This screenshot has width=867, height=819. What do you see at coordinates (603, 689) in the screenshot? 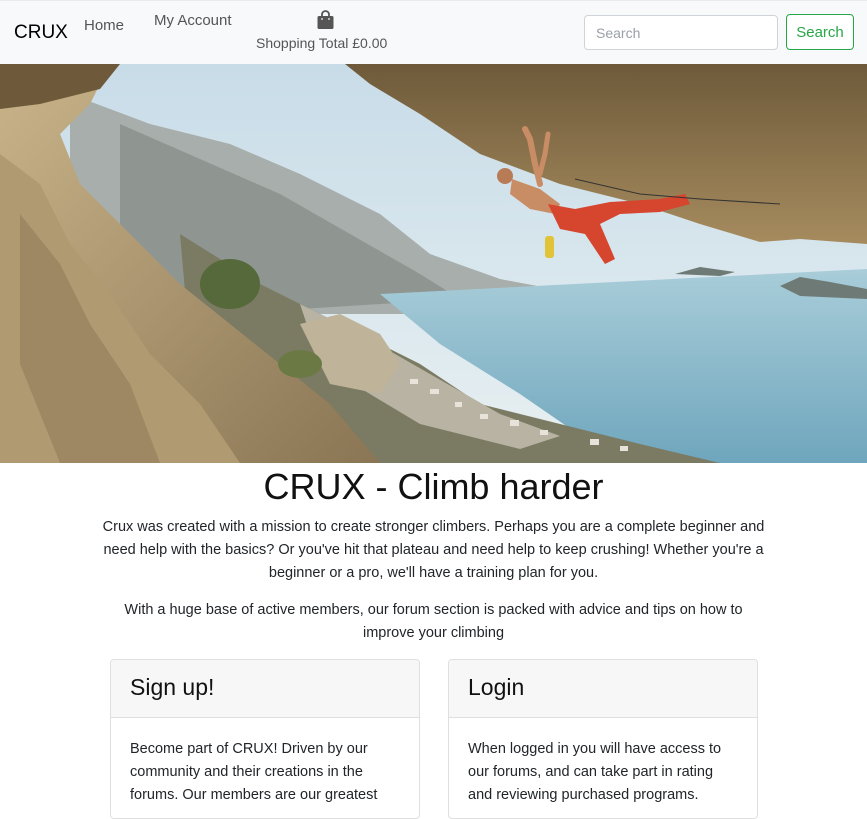
I see `login-card-title: Login` at bounding box center [603, 689].